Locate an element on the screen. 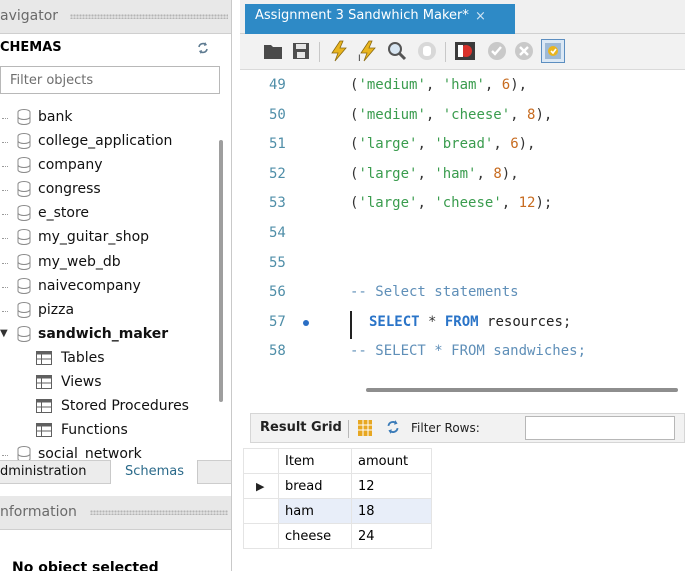 This screenshot has height=571, width=685. result-grid-header: Item amount is located at coordinates (337, 461).